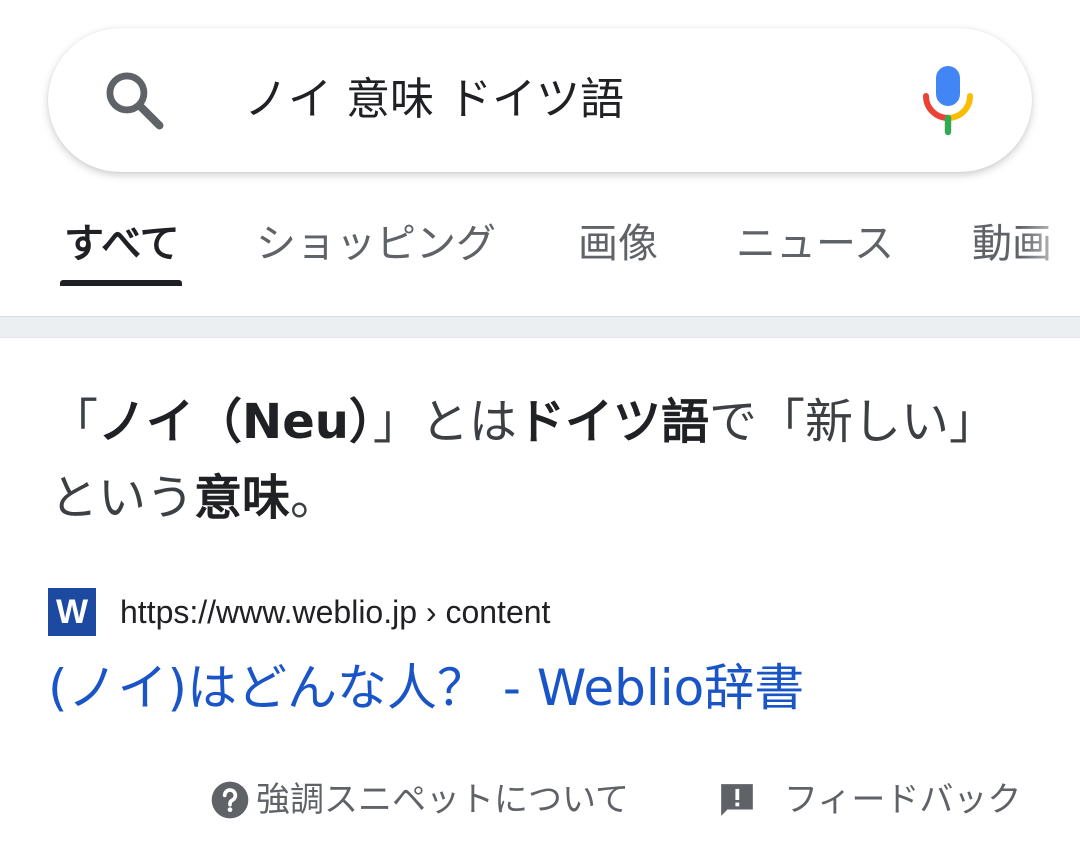  I want to click on feedback-icon, so click(737, 800).